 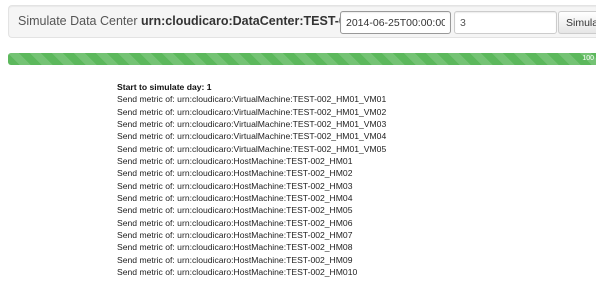 What do you see at coordinates (250, 21) in the screenshot?
I see `datacenter-name: urn:cloudicaro:DataCenter:TEST-002` at bounding box center [250, 21].